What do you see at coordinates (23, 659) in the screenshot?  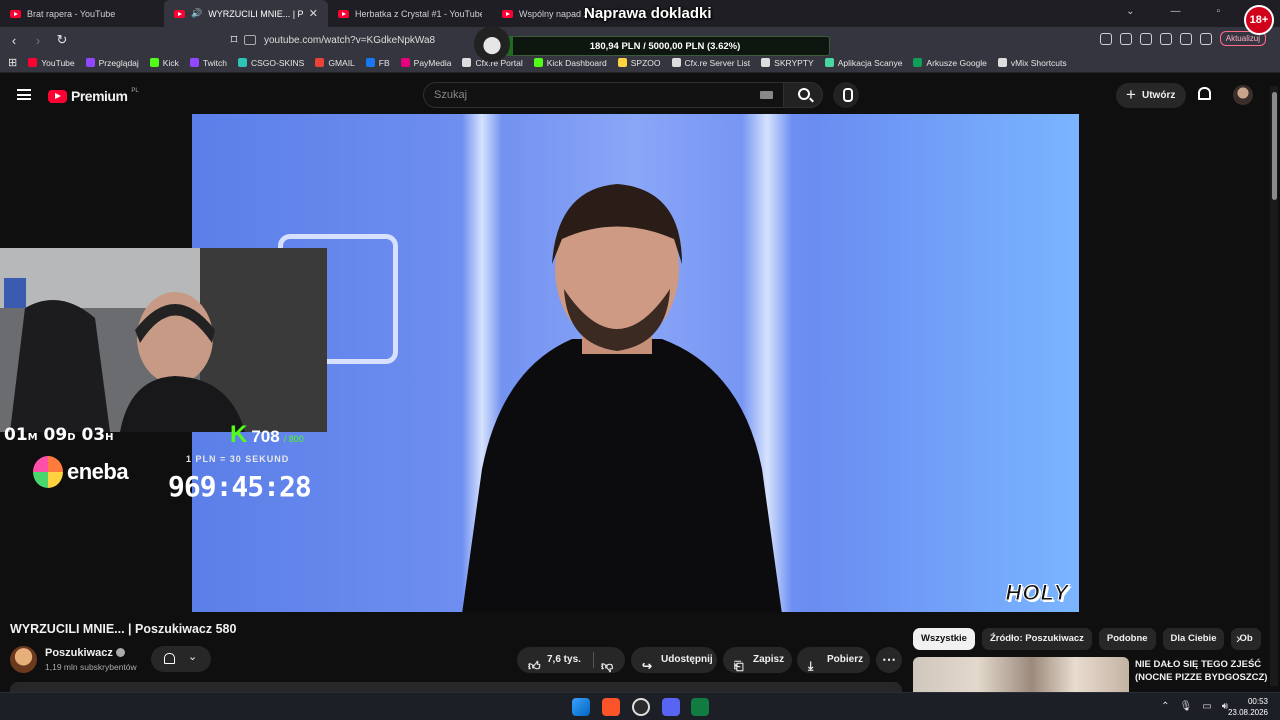 I see `channel-avatar` at bounding box center [23, 659].